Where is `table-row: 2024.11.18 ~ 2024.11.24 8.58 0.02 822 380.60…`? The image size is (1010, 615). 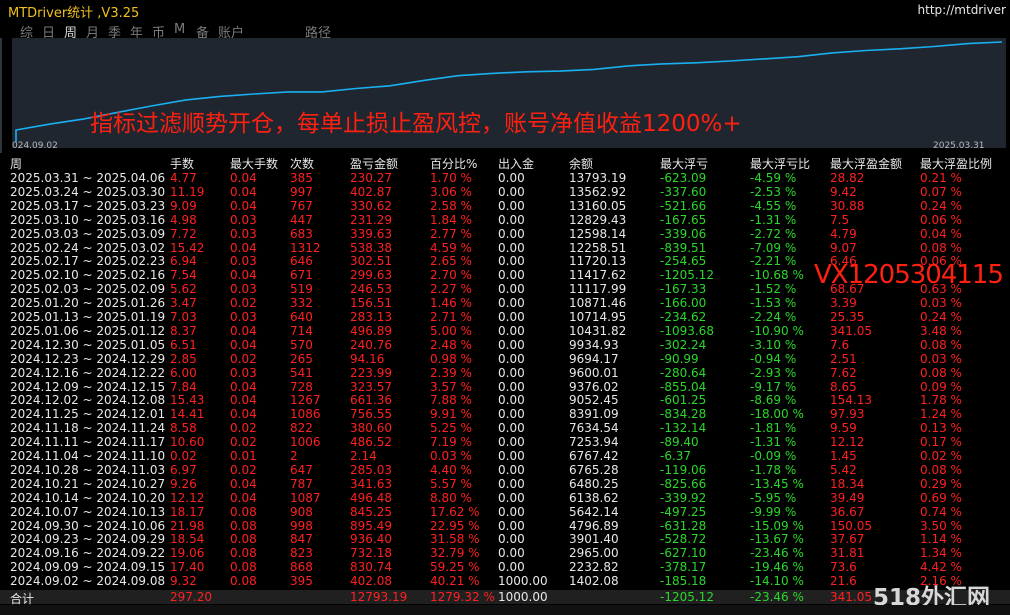
table-row: 2024.11.18 ~ 2024.11.24 8.58 0.02 822 380.60… is located at coordinates (505, 428).